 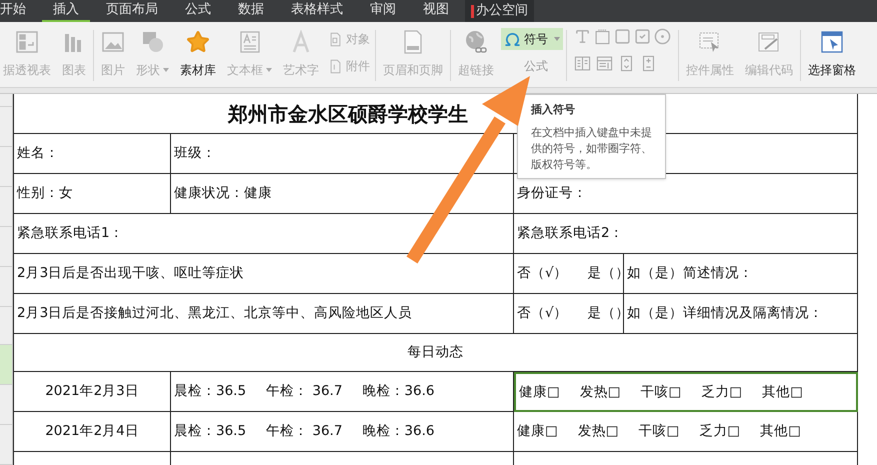 I want to click on menu-tab: 页面布局, so click(x=132, y=11).